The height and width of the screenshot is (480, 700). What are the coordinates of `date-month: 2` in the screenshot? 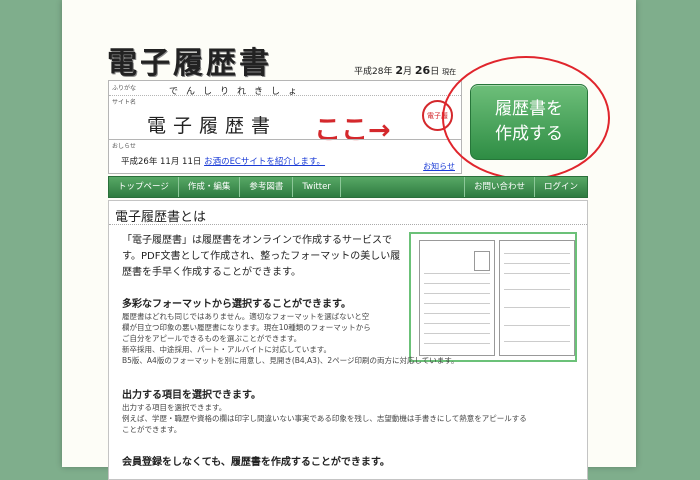 It's located at (399, 70).